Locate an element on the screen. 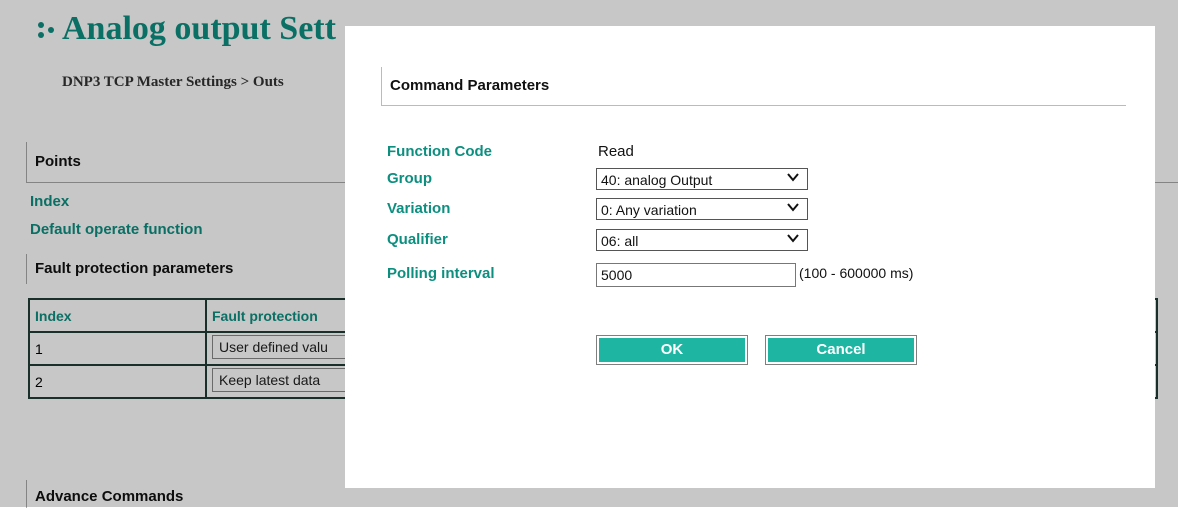 This screenshot has height=514, width=1178. dialog-title: Command Parameters is located at coordinates (753, 86).